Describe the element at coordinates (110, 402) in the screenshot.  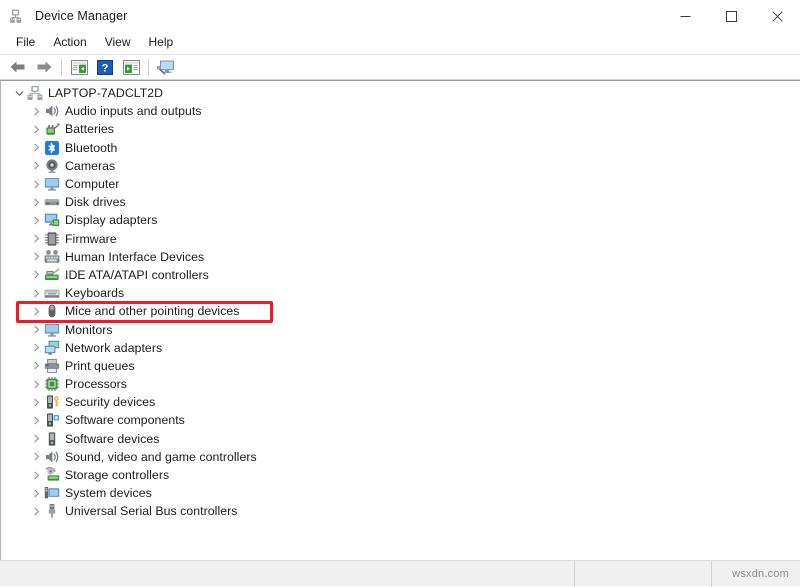
I see `tree-item-label: Security devices` at that location.